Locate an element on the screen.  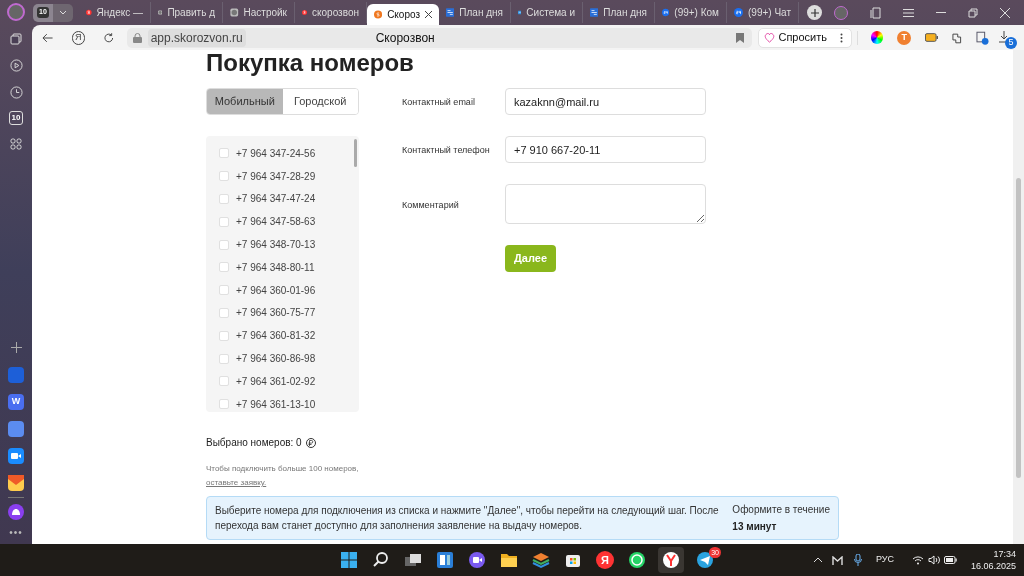
clock-icon is located at coordinates (16, 92).